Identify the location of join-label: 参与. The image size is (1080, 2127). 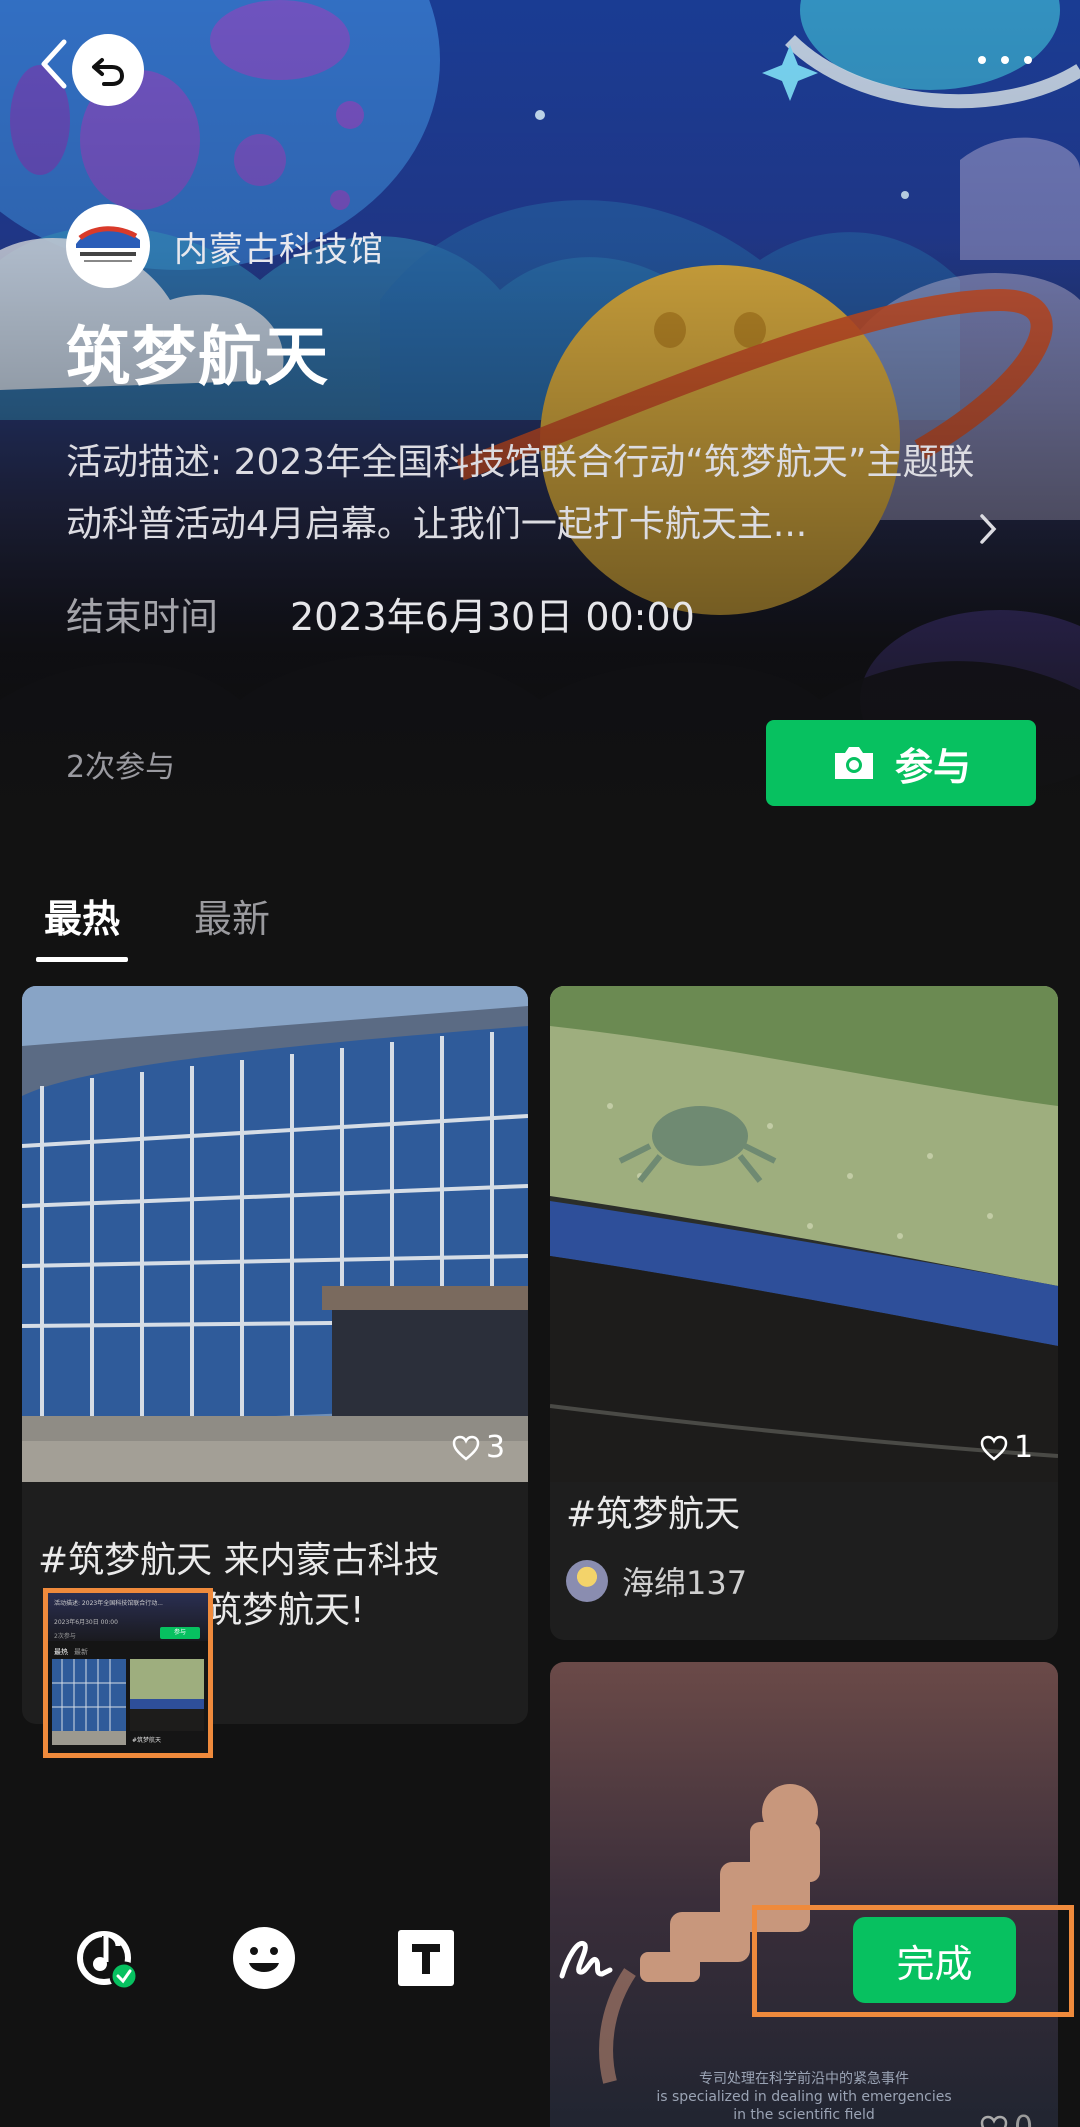
(932, 766).